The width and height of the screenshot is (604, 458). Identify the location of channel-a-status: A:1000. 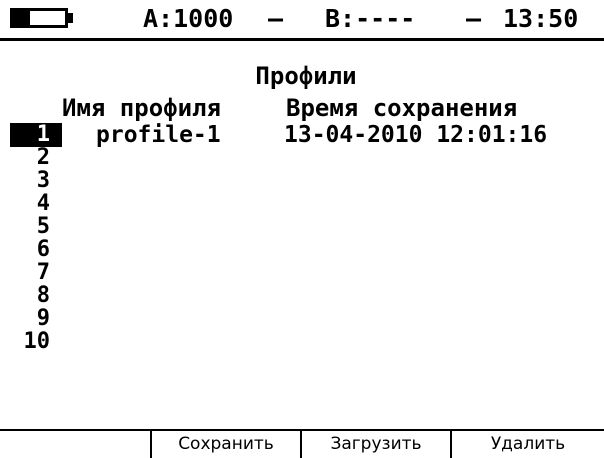
(188, 18).